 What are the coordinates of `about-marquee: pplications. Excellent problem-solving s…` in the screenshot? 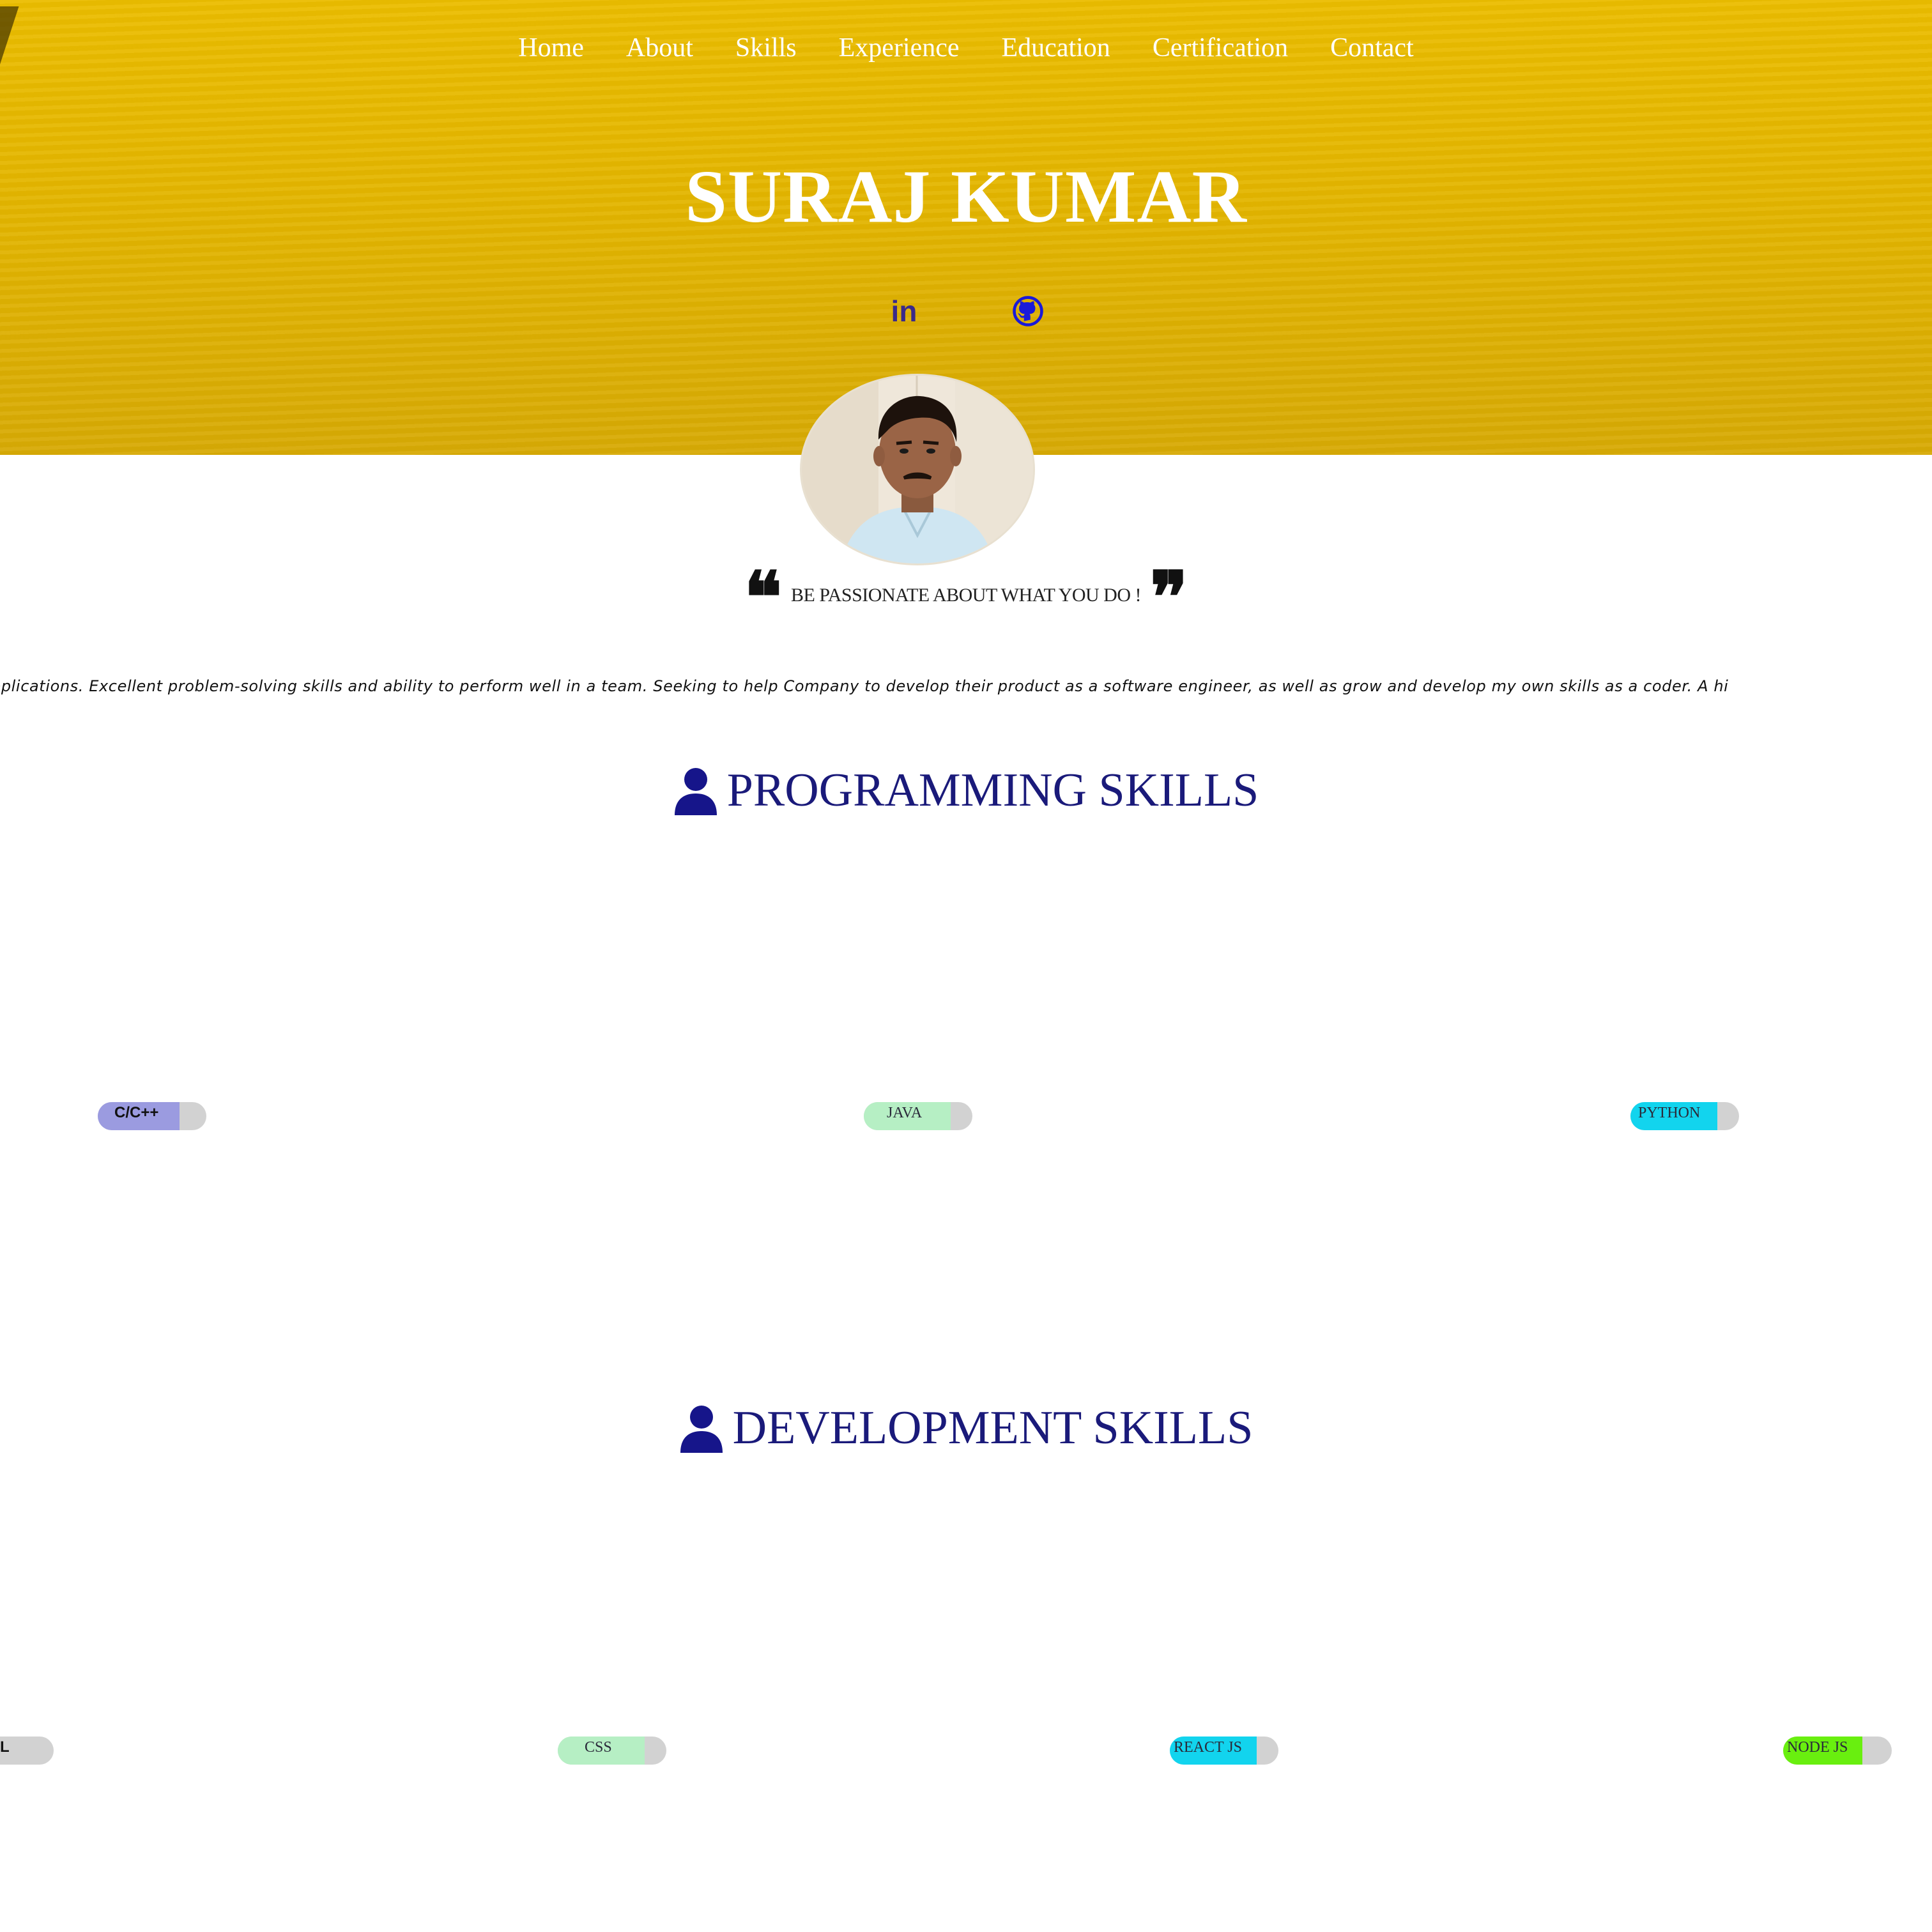 It's located at (966, 688).